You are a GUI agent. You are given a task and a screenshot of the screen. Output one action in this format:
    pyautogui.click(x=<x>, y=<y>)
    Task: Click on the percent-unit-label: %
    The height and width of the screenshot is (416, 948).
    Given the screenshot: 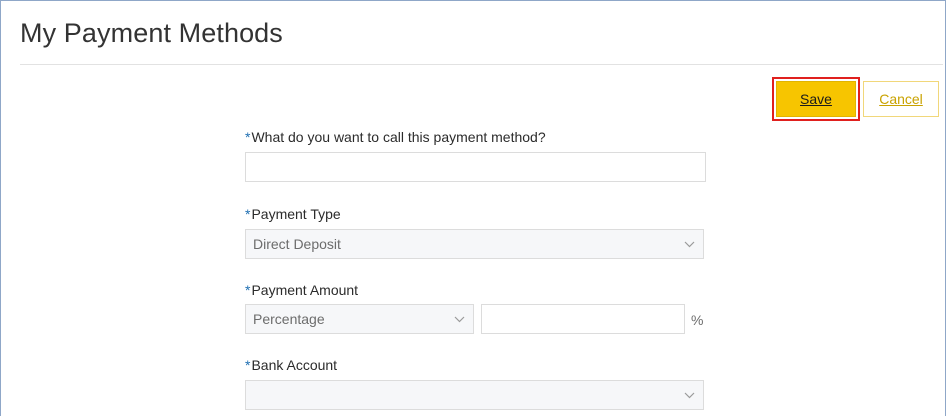 What is the action you would take?
    pyautogui.click(x=697, y=320)
    